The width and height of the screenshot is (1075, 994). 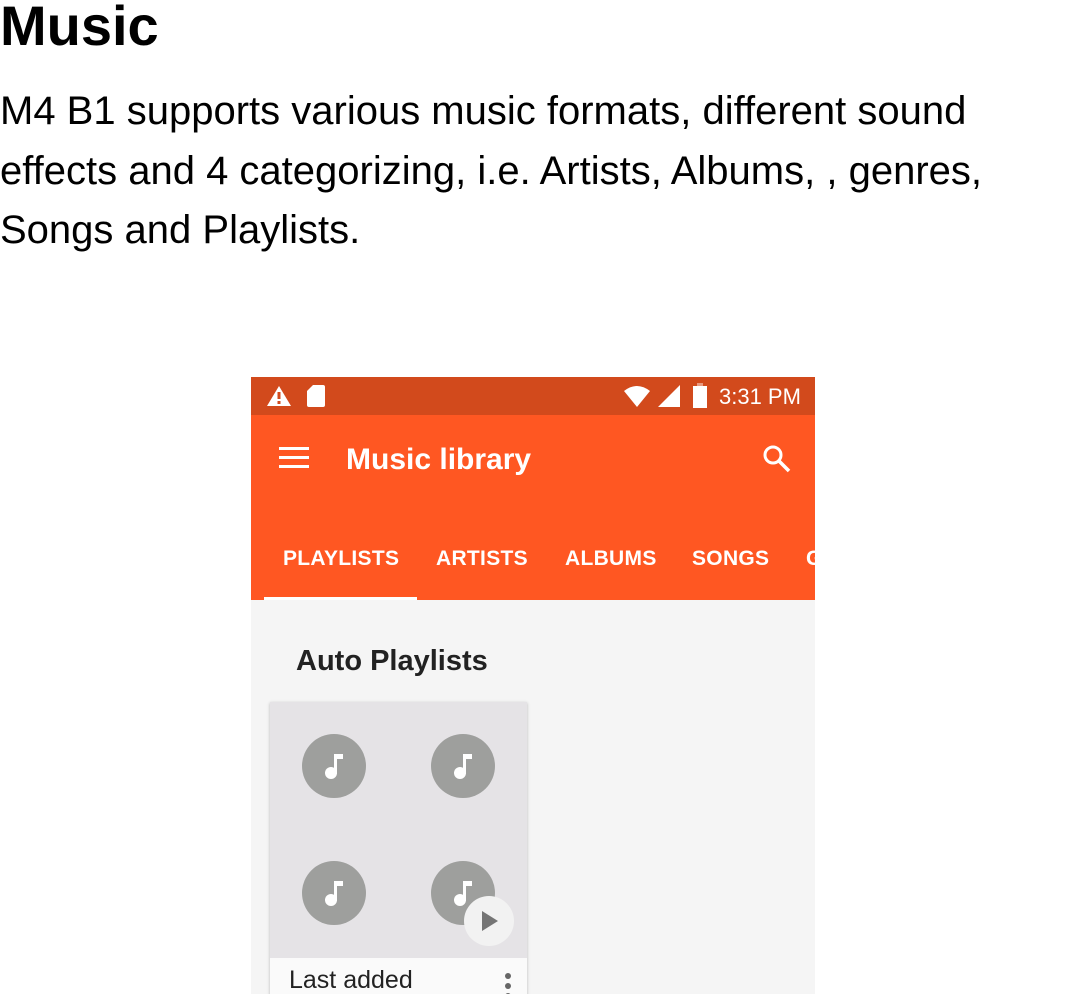 I want to click on tab-playlists: PLAYLISTS, so click(x=341, y=559).